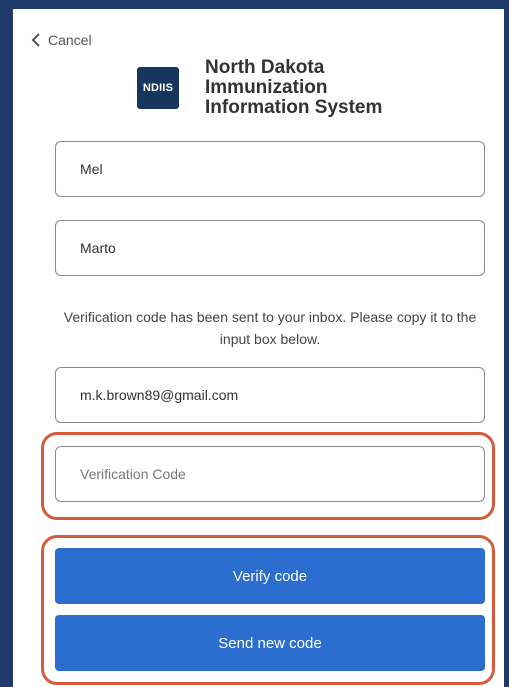  What do you see at coordinates (158, 88) in the screenshot?
I see `ndiis-logo: NDIIS` at bounding box center [158, 88].